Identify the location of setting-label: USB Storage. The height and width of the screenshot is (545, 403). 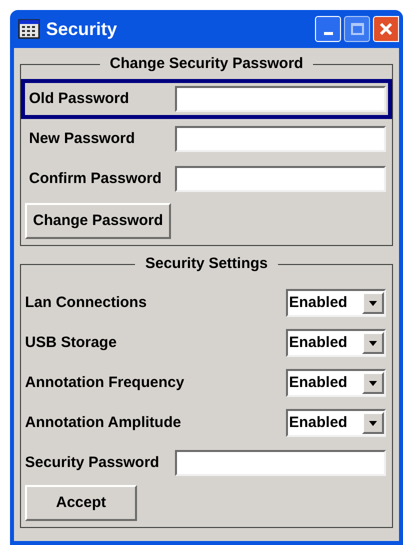
(71, 342).